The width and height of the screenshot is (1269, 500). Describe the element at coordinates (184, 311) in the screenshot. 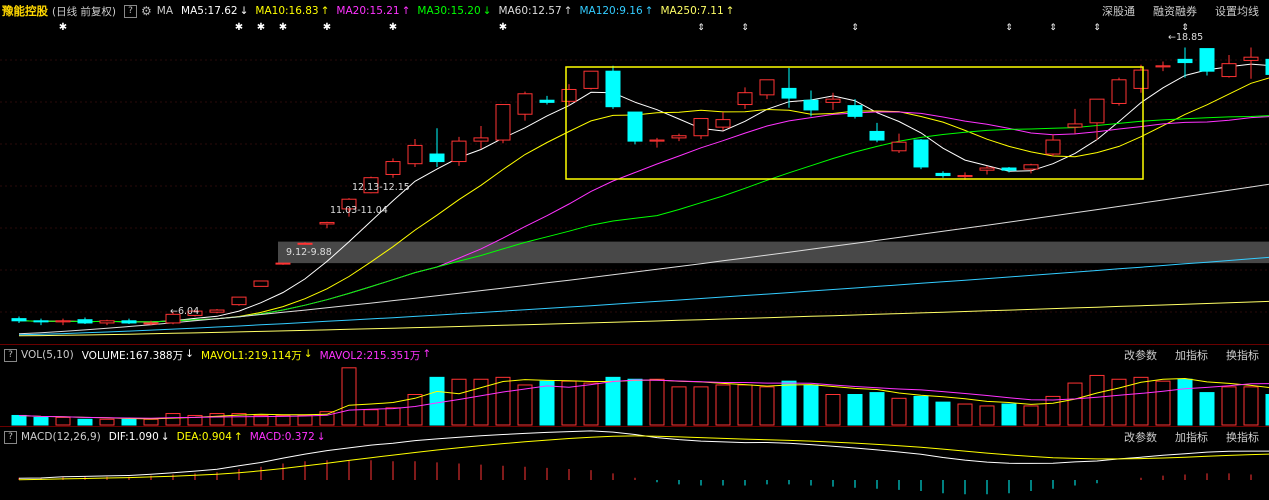

I see `low-price-label: ←6.04` at that location.